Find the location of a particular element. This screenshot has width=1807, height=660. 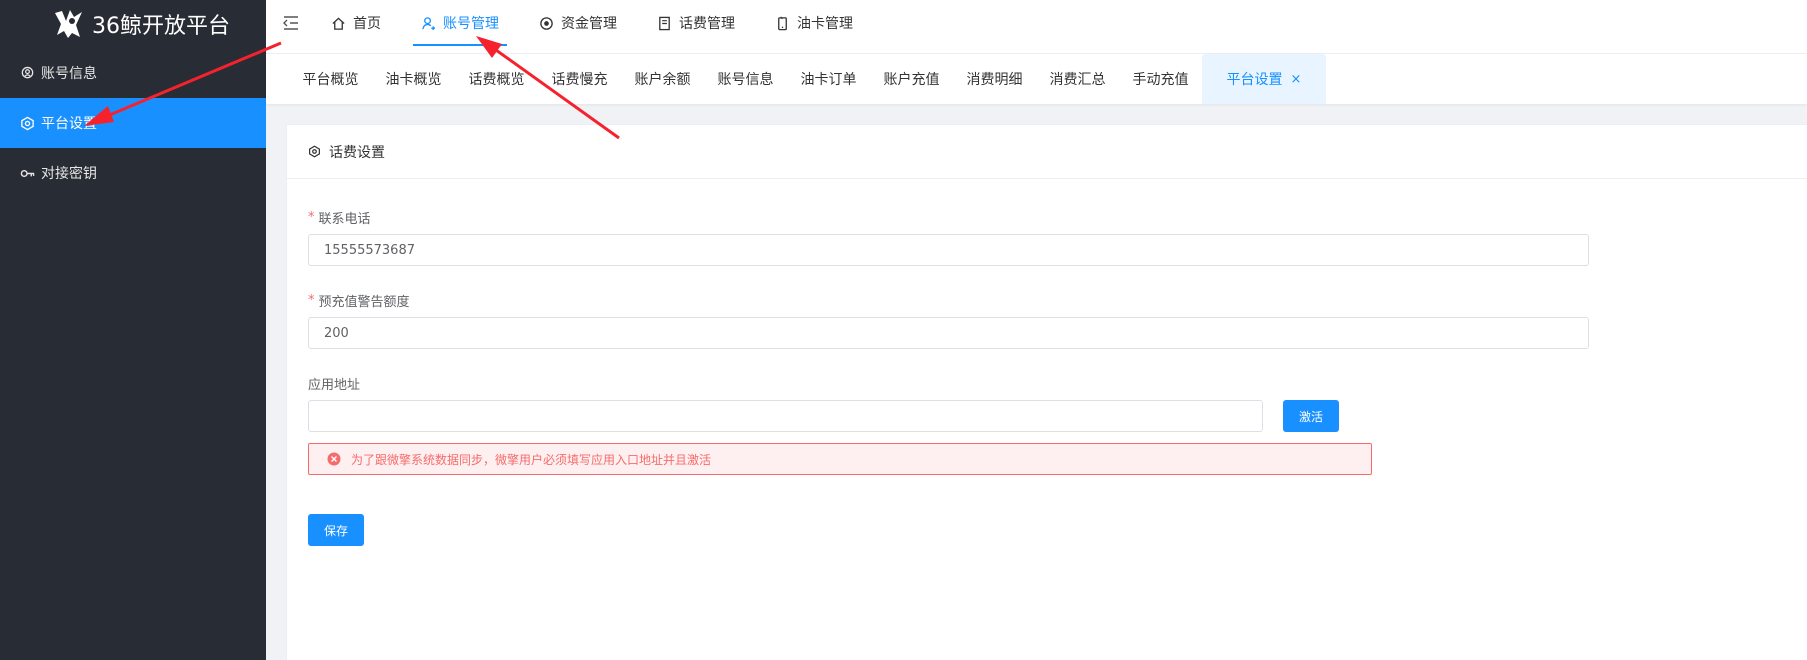

warning-amount-field-group: * 预充值警告额度 200 is located at coordinates (948, 319).